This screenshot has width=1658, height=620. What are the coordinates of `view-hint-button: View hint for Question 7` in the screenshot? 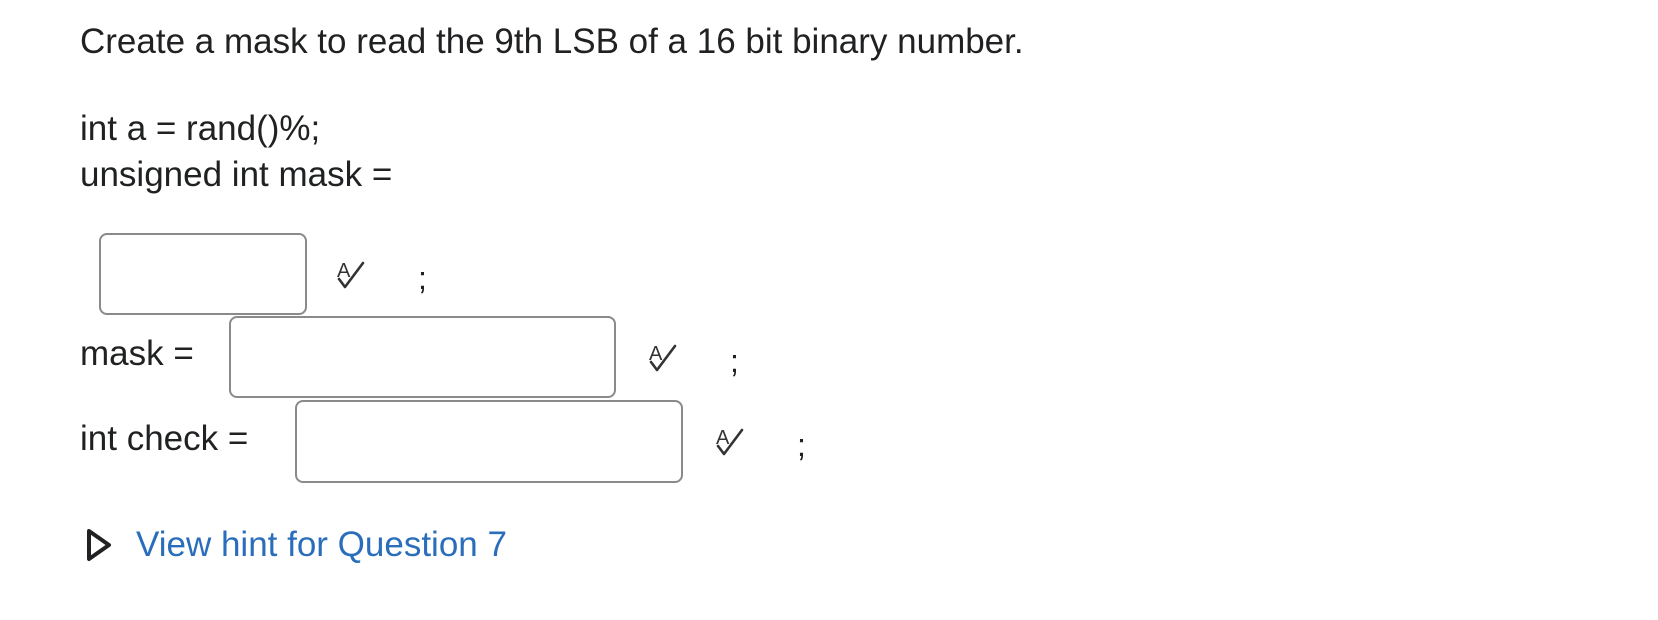 It's located at (295, 545).